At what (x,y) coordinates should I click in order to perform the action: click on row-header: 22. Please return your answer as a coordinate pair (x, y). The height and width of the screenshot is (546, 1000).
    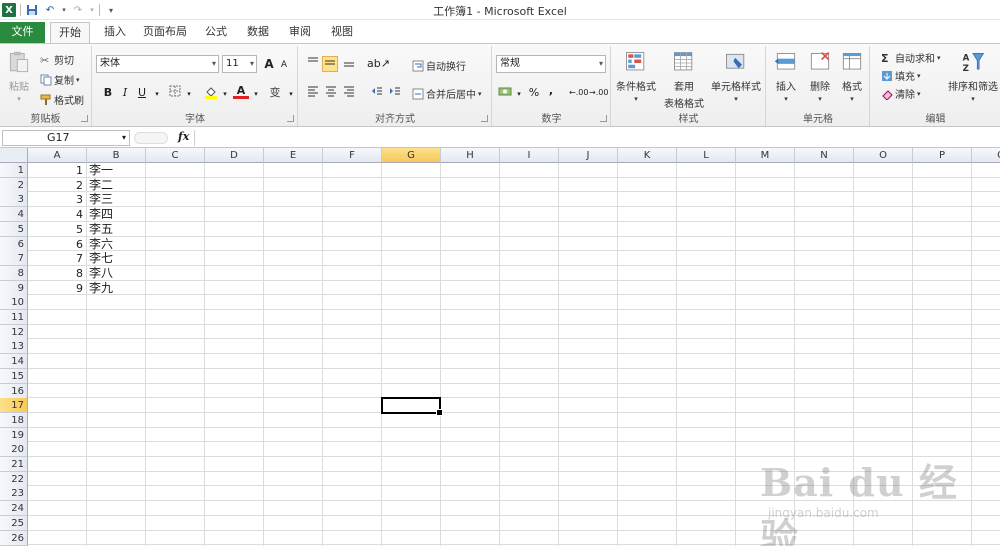
    Looking at the image, I should click on (14, 479).